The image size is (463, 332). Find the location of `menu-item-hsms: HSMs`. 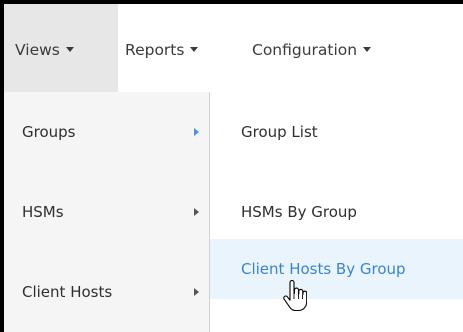

menu-item-hsms: HSMs is located at coordinates (106, 212).